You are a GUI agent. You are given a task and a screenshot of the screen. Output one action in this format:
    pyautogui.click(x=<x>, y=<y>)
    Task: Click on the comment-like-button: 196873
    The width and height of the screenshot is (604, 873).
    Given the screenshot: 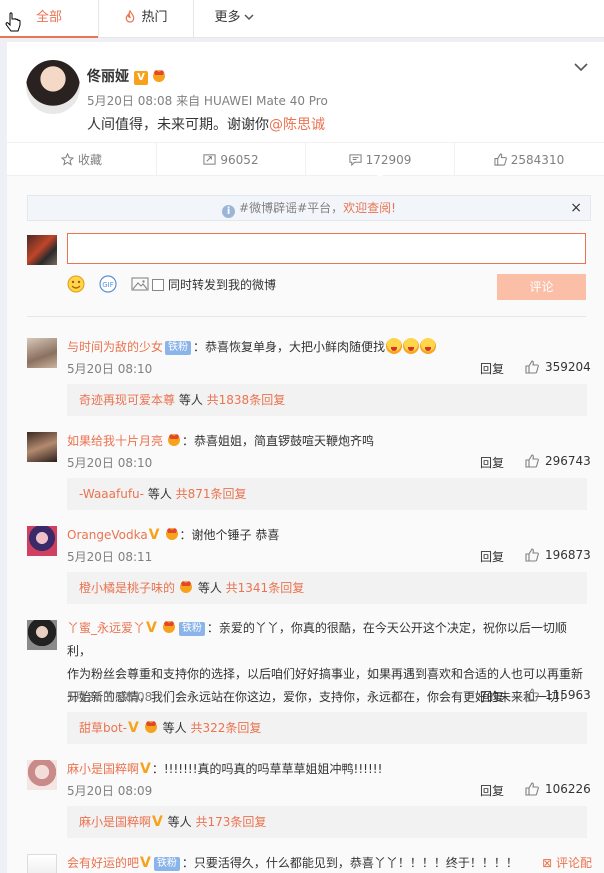 What is the action you would take?
    pyautogui.click(x=558, y=555)
    